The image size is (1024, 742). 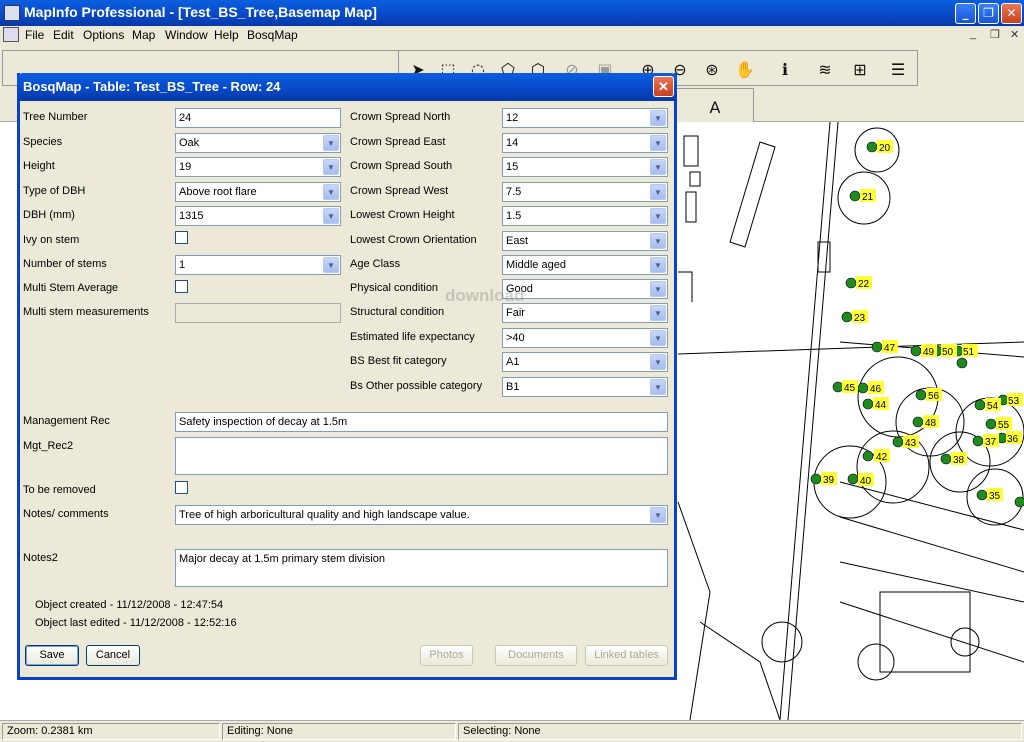 What do you see at coordinates (585, 167) in the screenshot?
I see `crown-south-select: 15 ▼` at bounding box center [585, 167].